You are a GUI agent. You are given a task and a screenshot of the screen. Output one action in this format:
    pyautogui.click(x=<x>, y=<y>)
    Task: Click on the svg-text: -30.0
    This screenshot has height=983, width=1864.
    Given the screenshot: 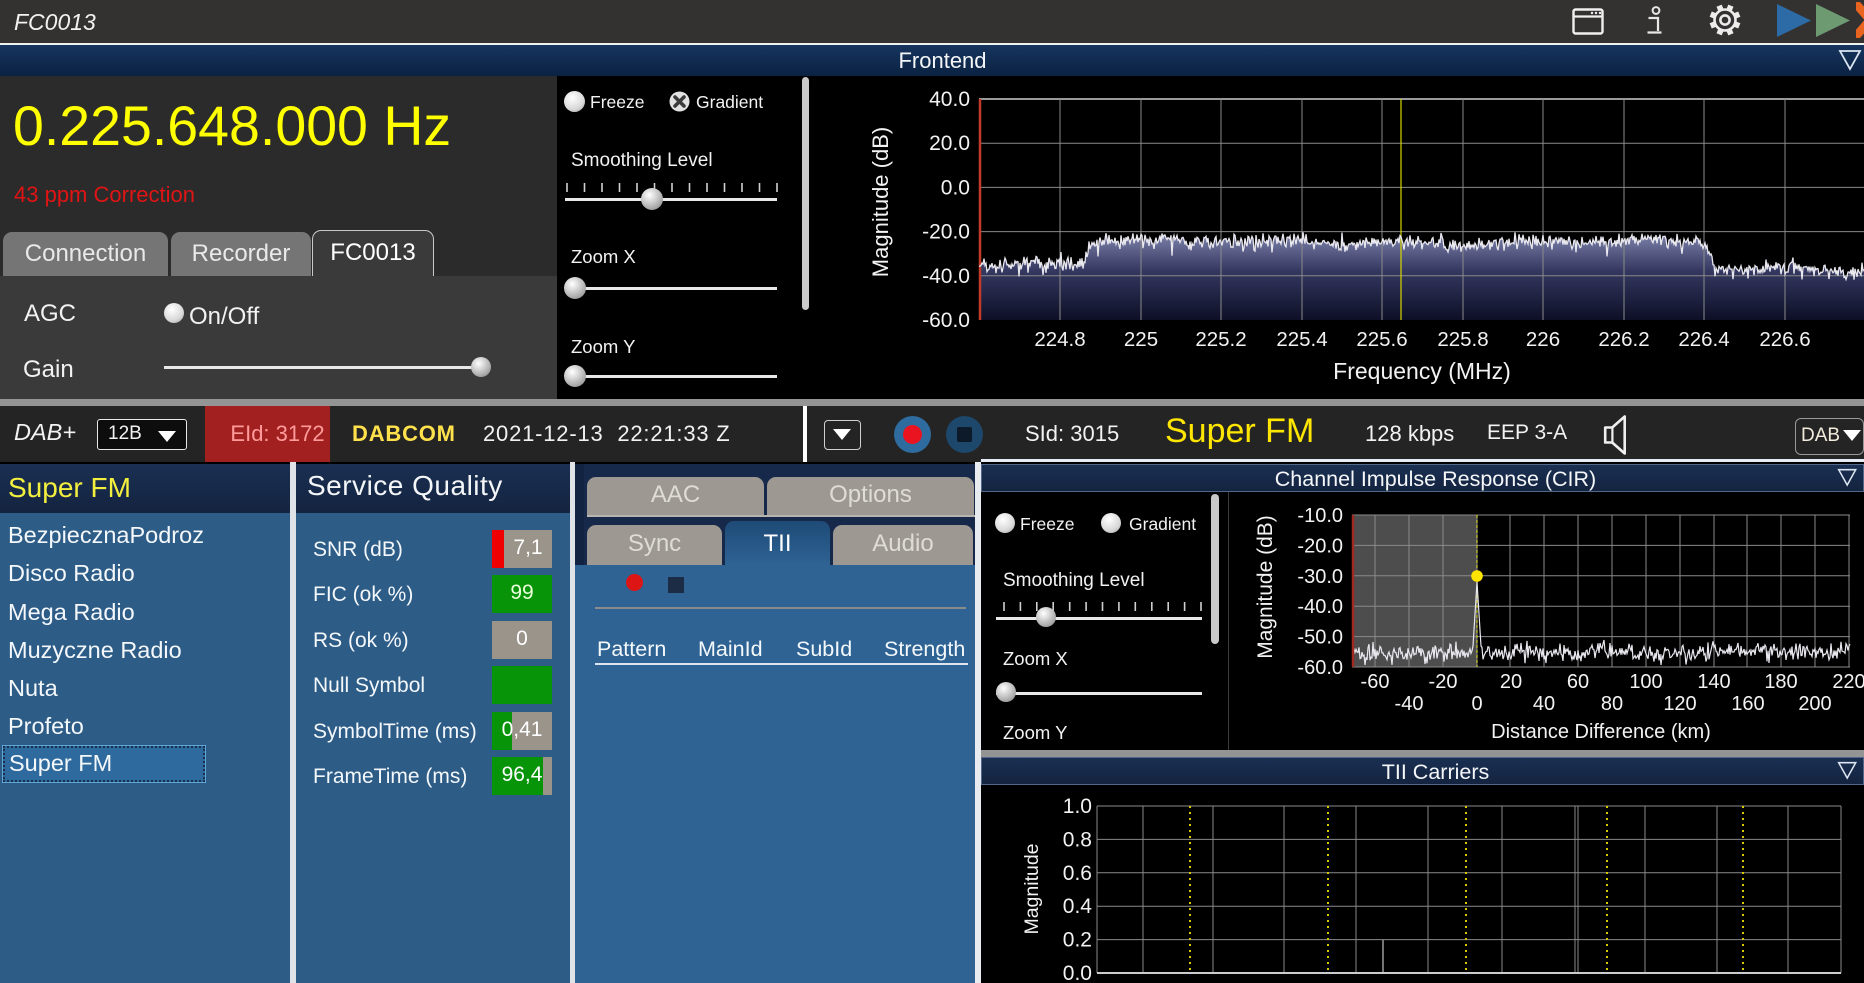 What is the action you would take?
    pyautogui.click(x=1320, y=577)
    